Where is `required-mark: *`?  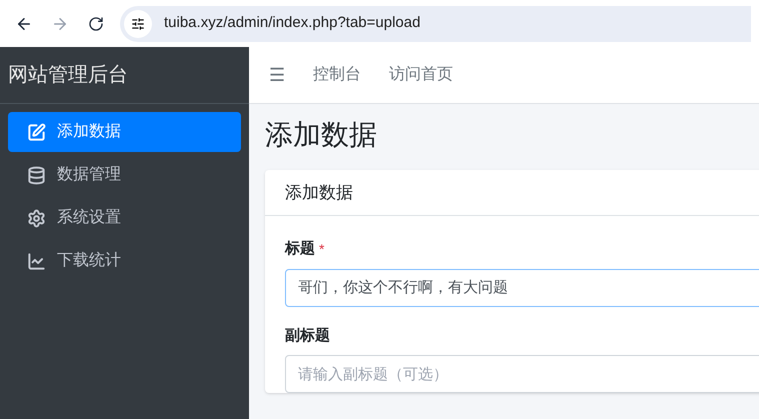
required-mark: * is located at coordinates (321, 249).